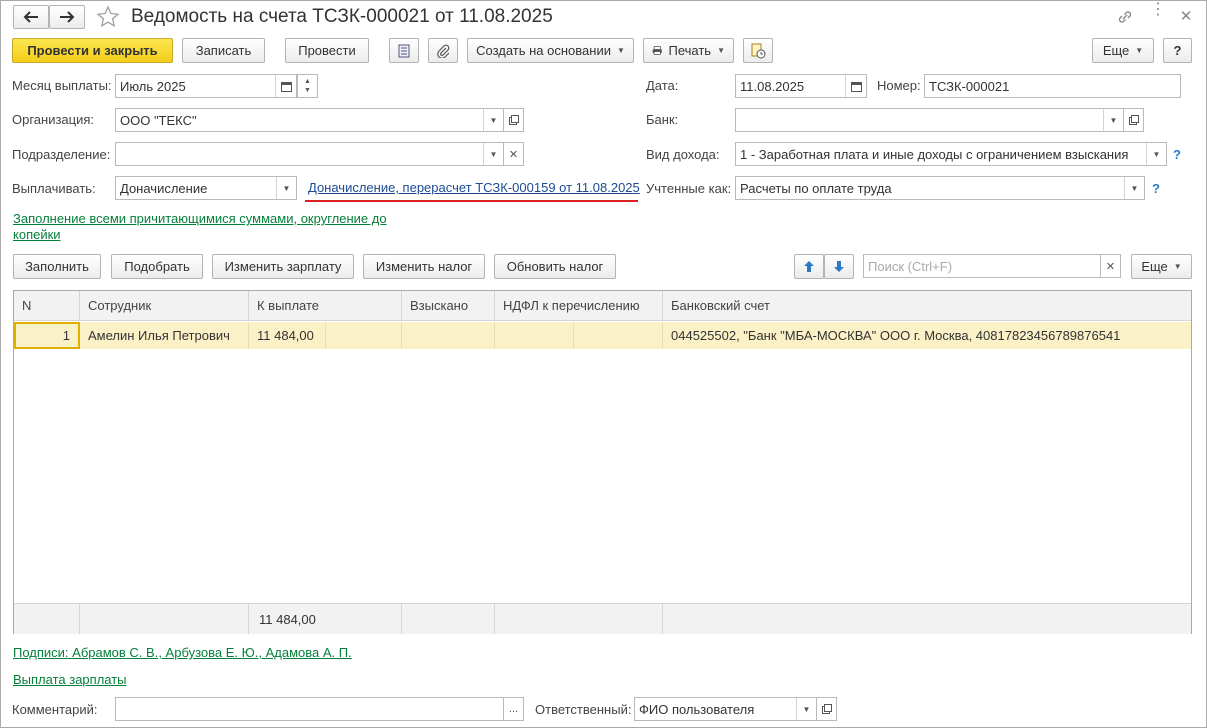 Image resolution: width=1207 pixels, height=728 pixels. What do you see at coordinates (327, 50) in the screenshot?
I see `post-button: Провести` at bounding box center [327, 50].